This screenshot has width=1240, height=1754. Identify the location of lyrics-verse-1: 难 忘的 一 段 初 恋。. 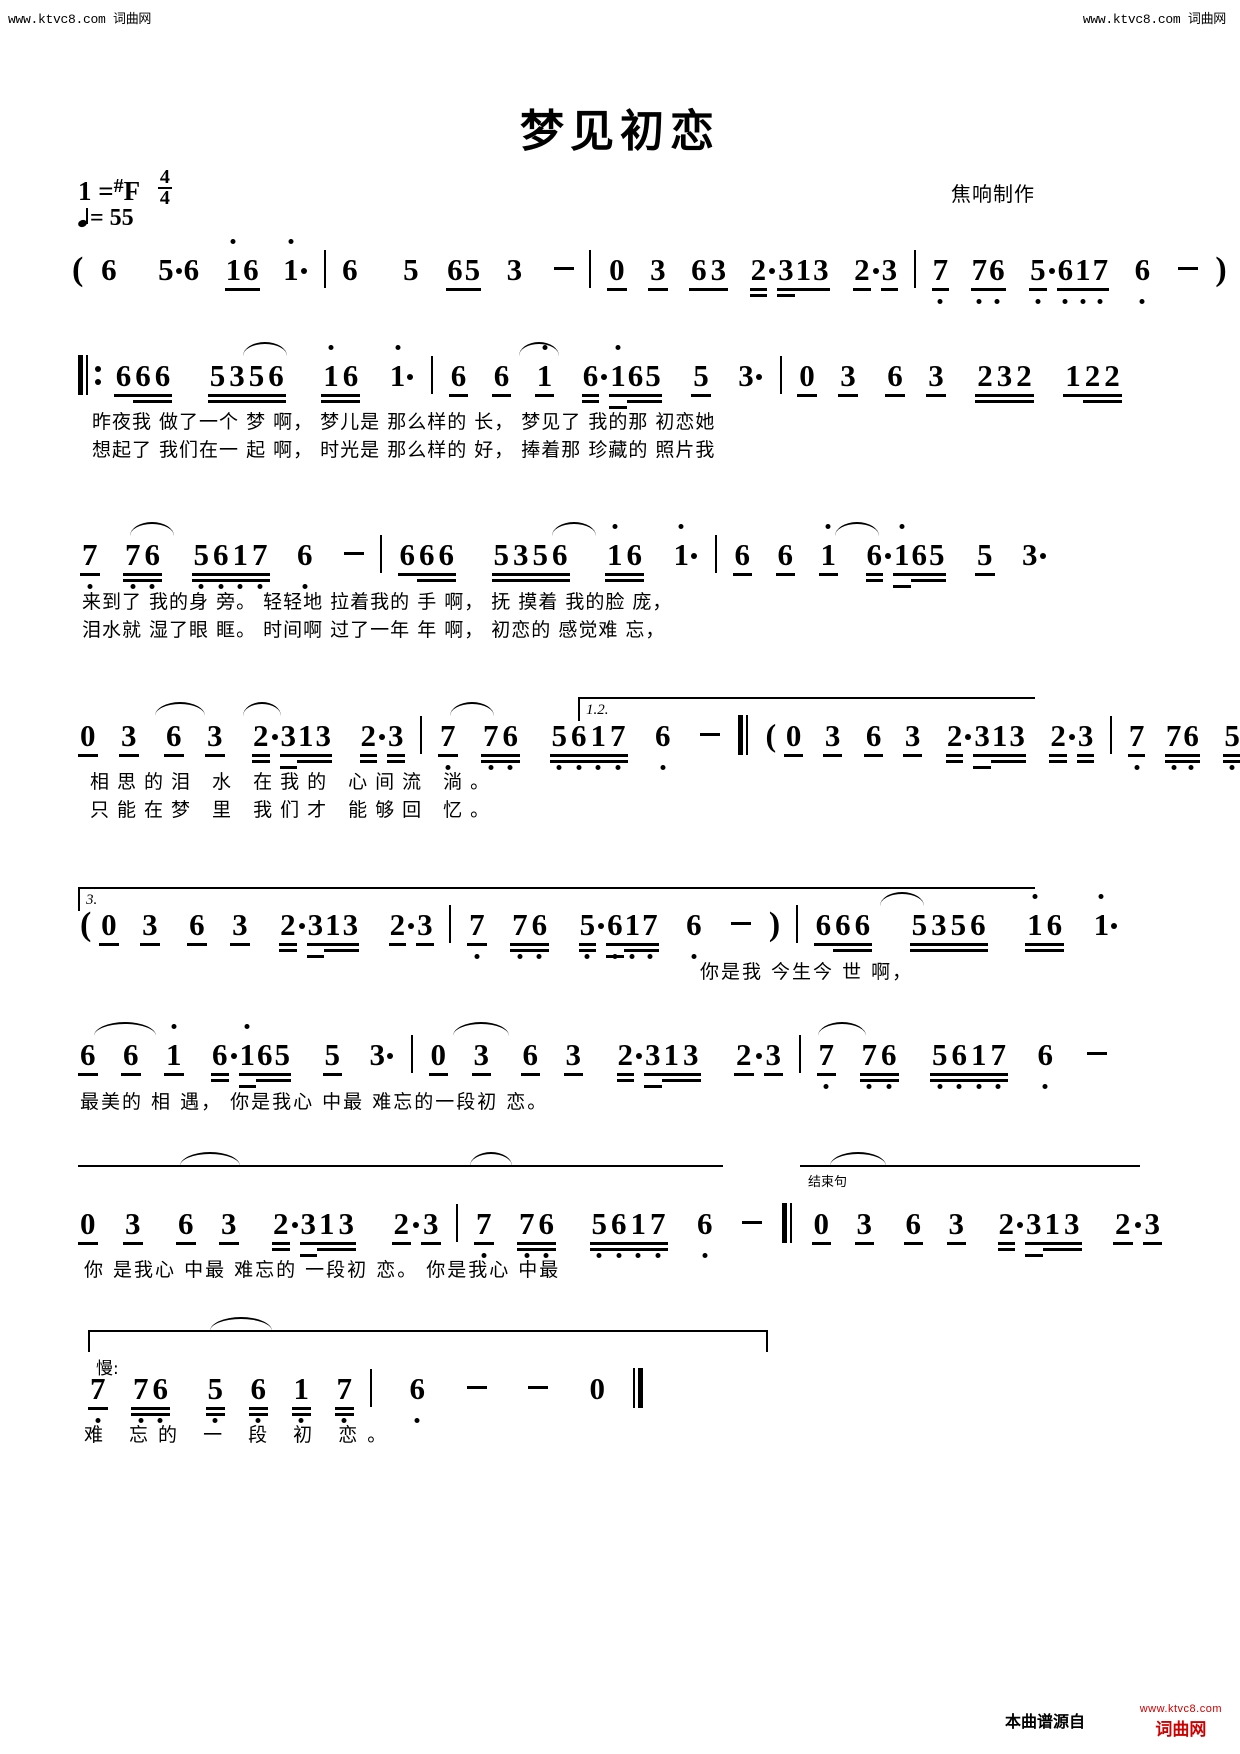
(240, 1435).